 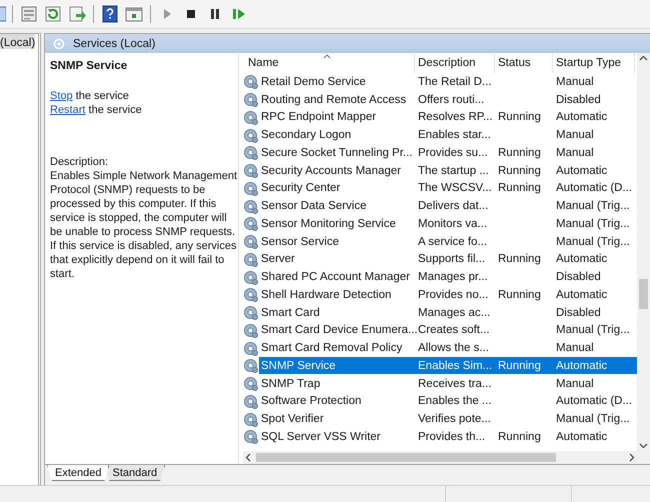 What do you see at coordinates (327, 56) in the screenshot?
I see `sort-icon` at bounding box center [327, 56].